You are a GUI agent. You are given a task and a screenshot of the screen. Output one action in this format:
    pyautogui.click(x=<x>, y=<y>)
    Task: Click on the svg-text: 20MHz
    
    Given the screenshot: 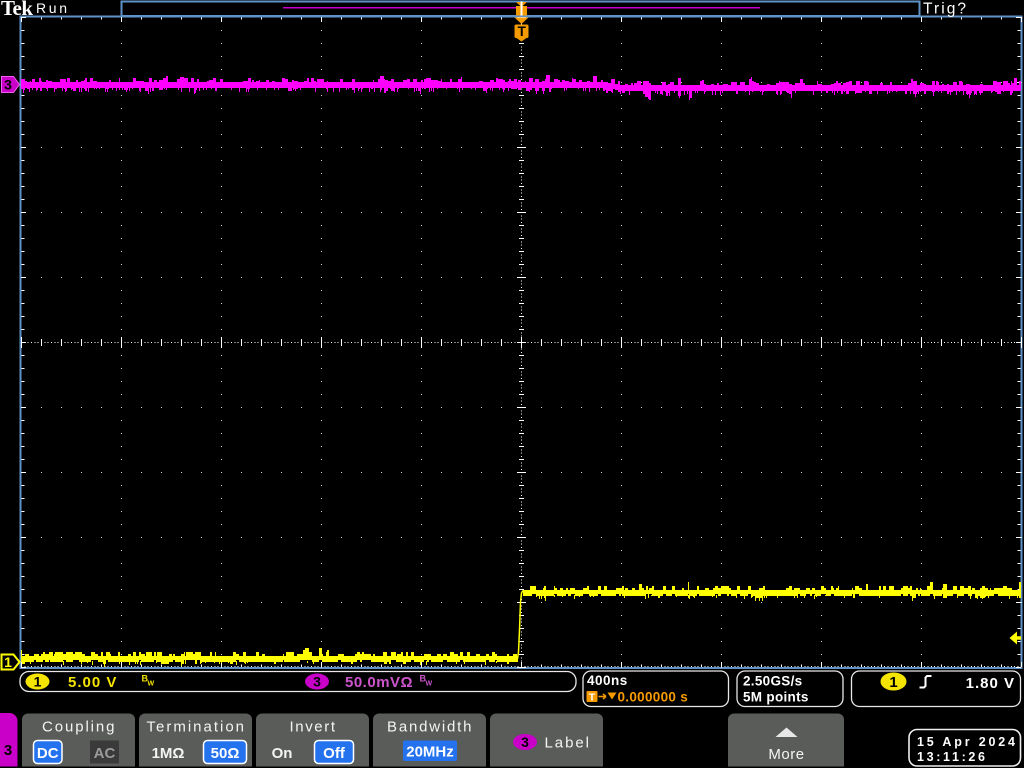 What is the action you would take?
    pyautogui.click(x=430, y=752)
    